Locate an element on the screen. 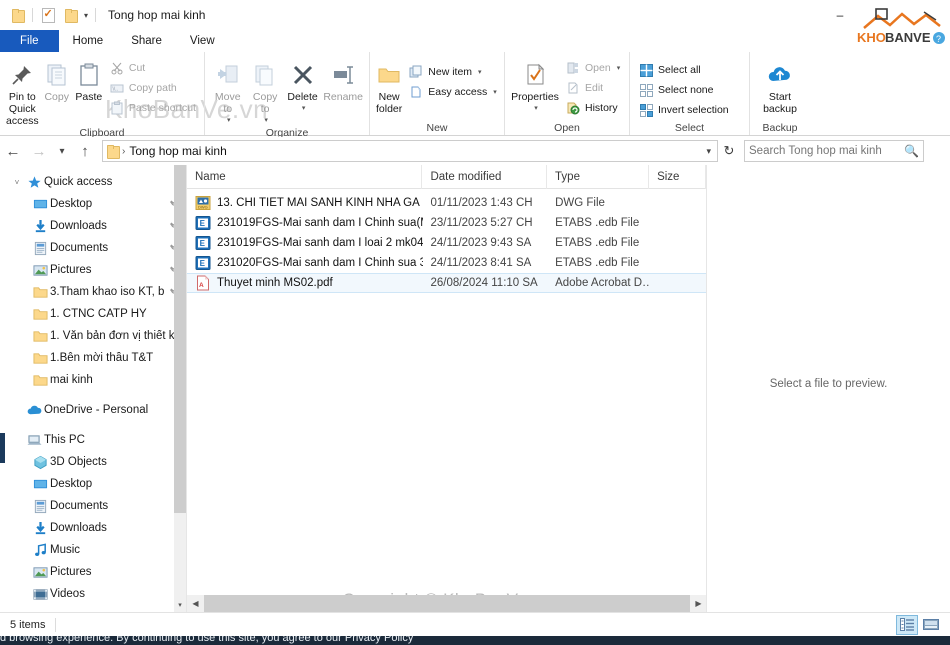 This screenshot has height=645, width=950. sidebar-item-documents: Documents is located at coordinates (93, 506).